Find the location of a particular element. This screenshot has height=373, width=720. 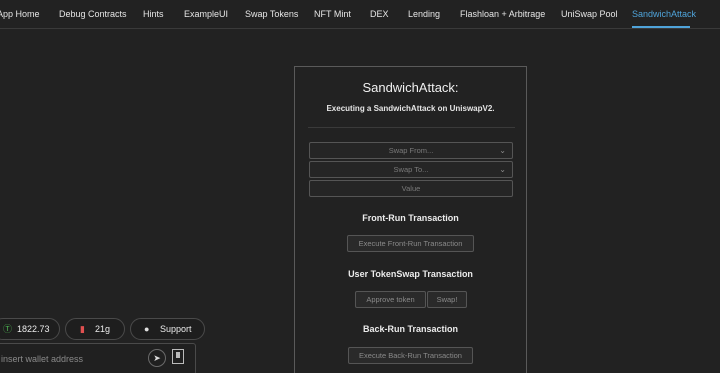

card-title: SandwichAttack: is located at coordinates (410, 87).